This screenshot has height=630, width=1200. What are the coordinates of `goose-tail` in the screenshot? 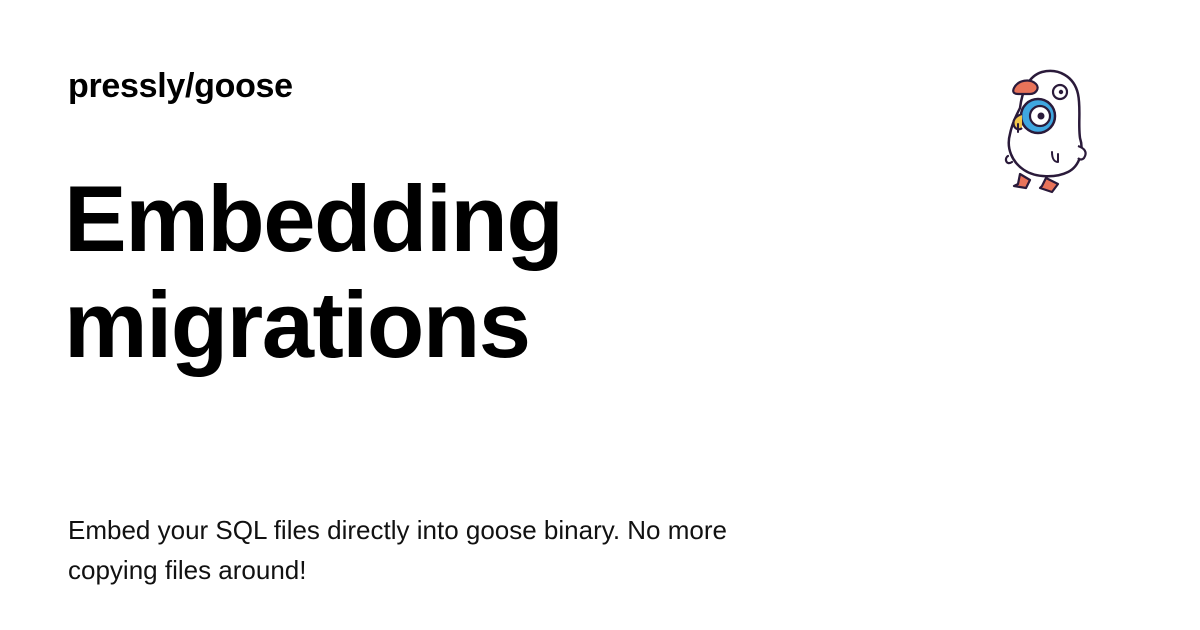 It's located at (1082, 152).